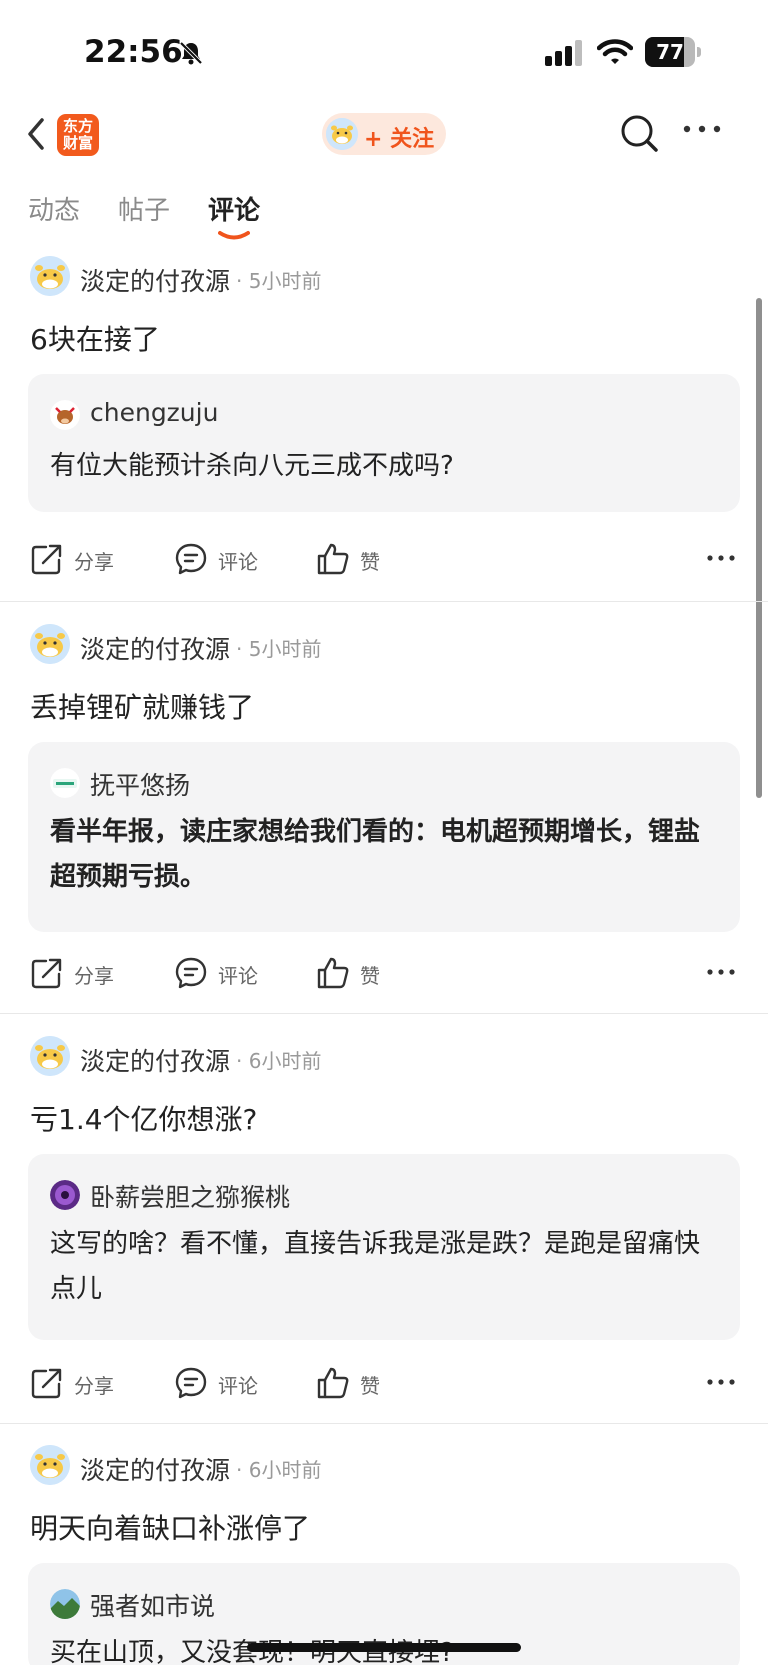 Image resolution: width=768 pixels, height=1665 pixels. I want to click on landscape-avatar-icon, so click(65, 1604).